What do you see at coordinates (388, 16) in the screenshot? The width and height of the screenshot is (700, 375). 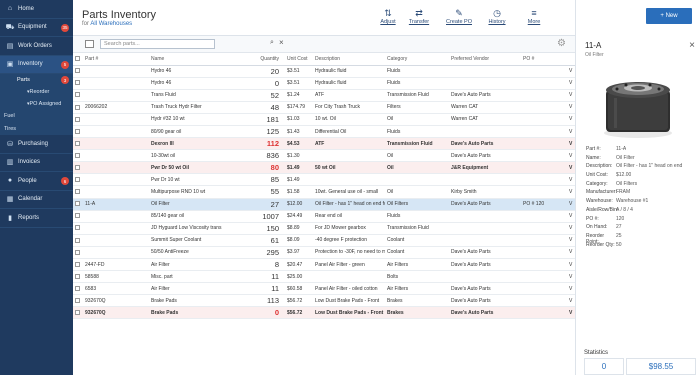 I see `adjust-button: ⇅ Adjust` at bounding box center [388, 16].